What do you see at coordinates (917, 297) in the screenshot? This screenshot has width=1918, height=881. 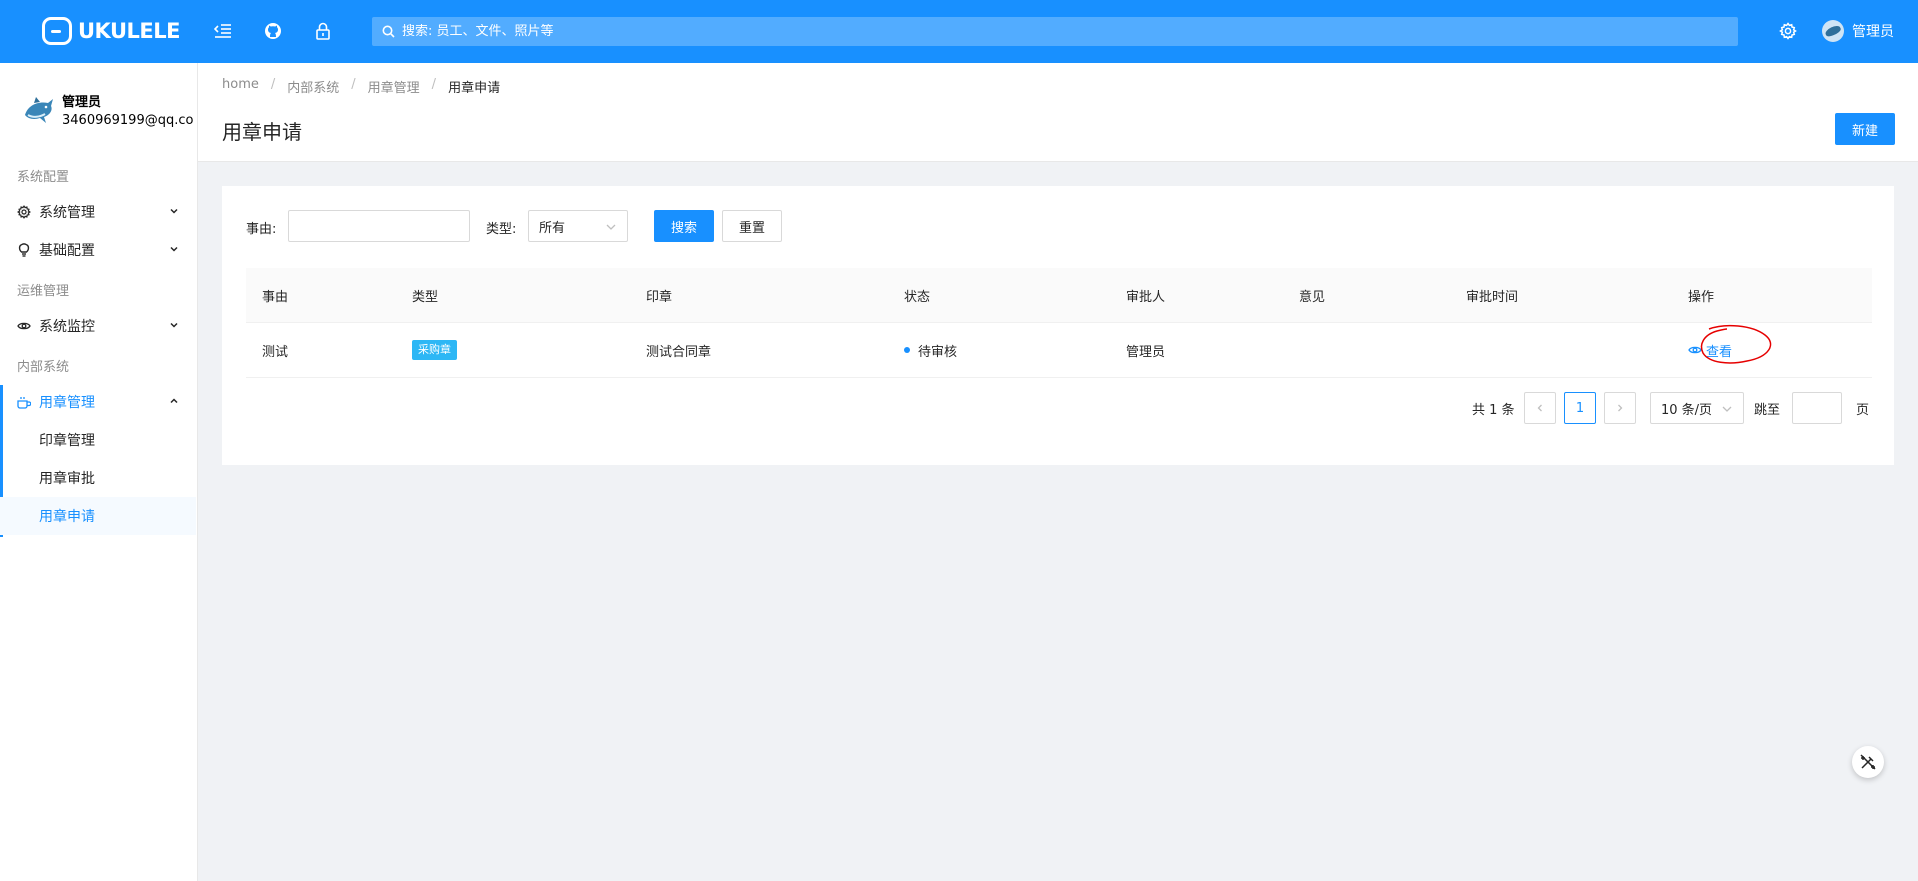 I see `column-header-status: 状态` at bounding box center [917, 297].